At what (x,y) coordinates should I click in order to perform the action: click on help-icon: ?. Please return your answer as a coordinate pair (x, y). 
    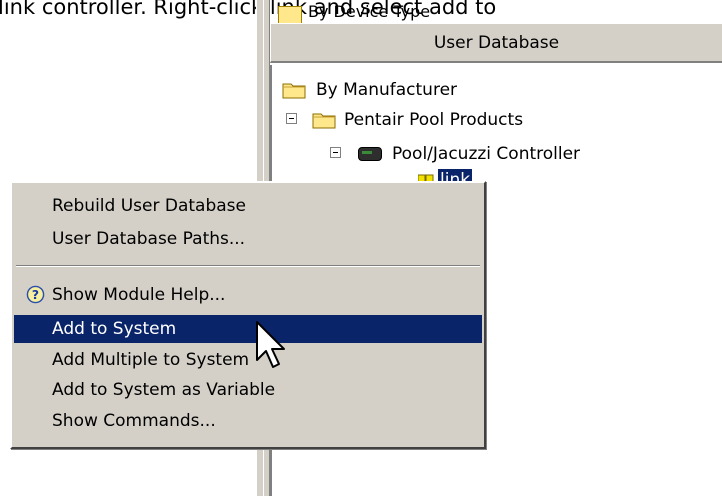
    Looking at the image, I should click on (35, 294).